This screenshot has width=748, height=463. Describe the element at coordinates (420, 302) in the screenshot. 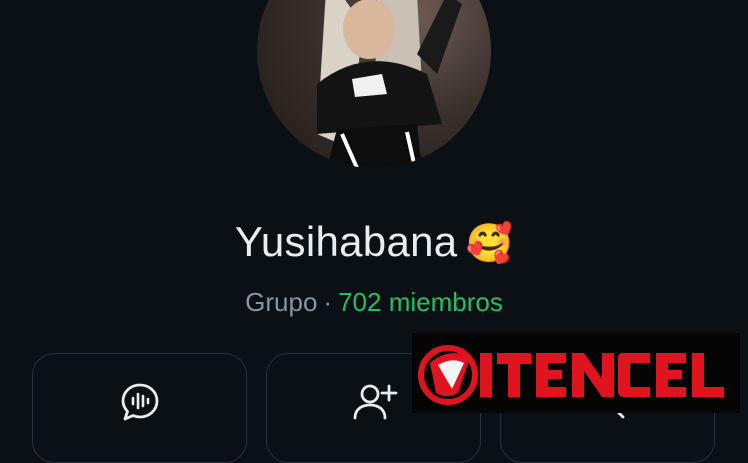

I see `members-count-link: 702 miembros` at that location.